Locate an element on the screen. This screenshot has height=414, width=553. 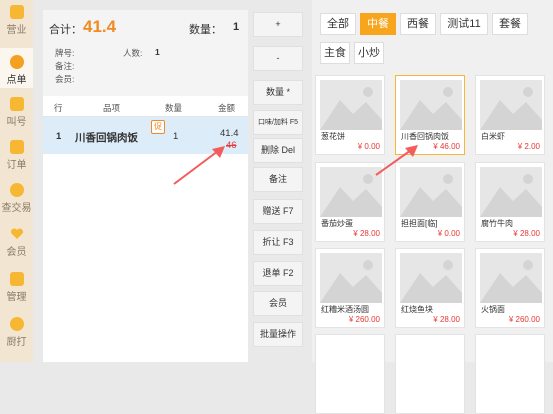
coin-icon is located at coordinates (16, 190).